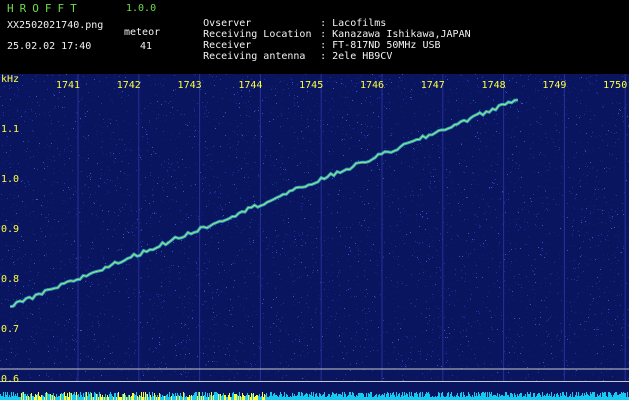  What do you see at coordinates (189, 85) in the screenshot?
I see `x-tick-label: 1743` at bounding box center [189, 85].